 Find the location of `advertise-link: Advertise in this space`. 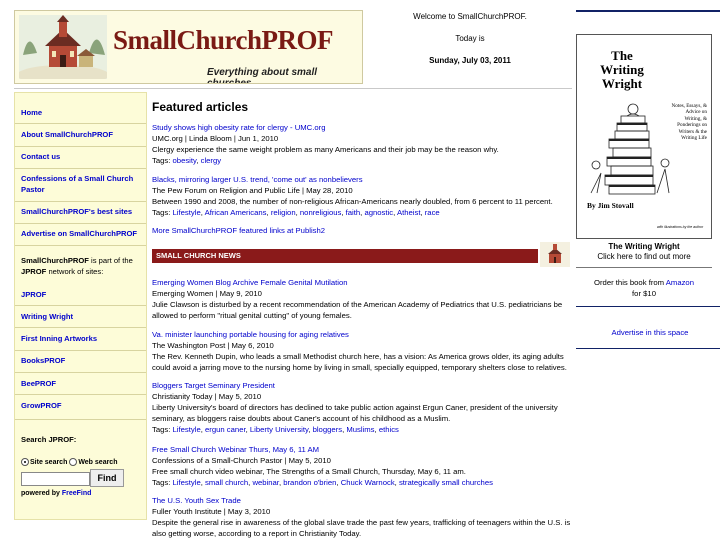

advertise-link: Advertise in this space is located at coordinates (650, 332).